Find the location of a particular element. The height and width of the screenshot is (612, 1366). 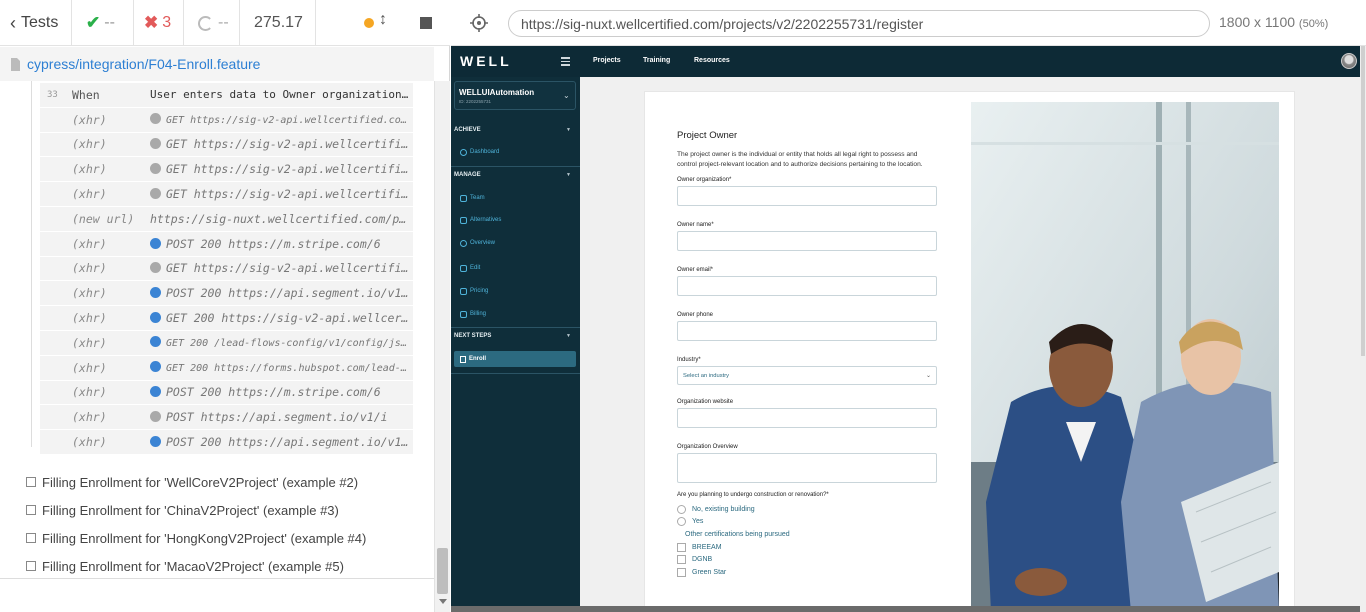

org-website-input is located at coordinates (807, 418).